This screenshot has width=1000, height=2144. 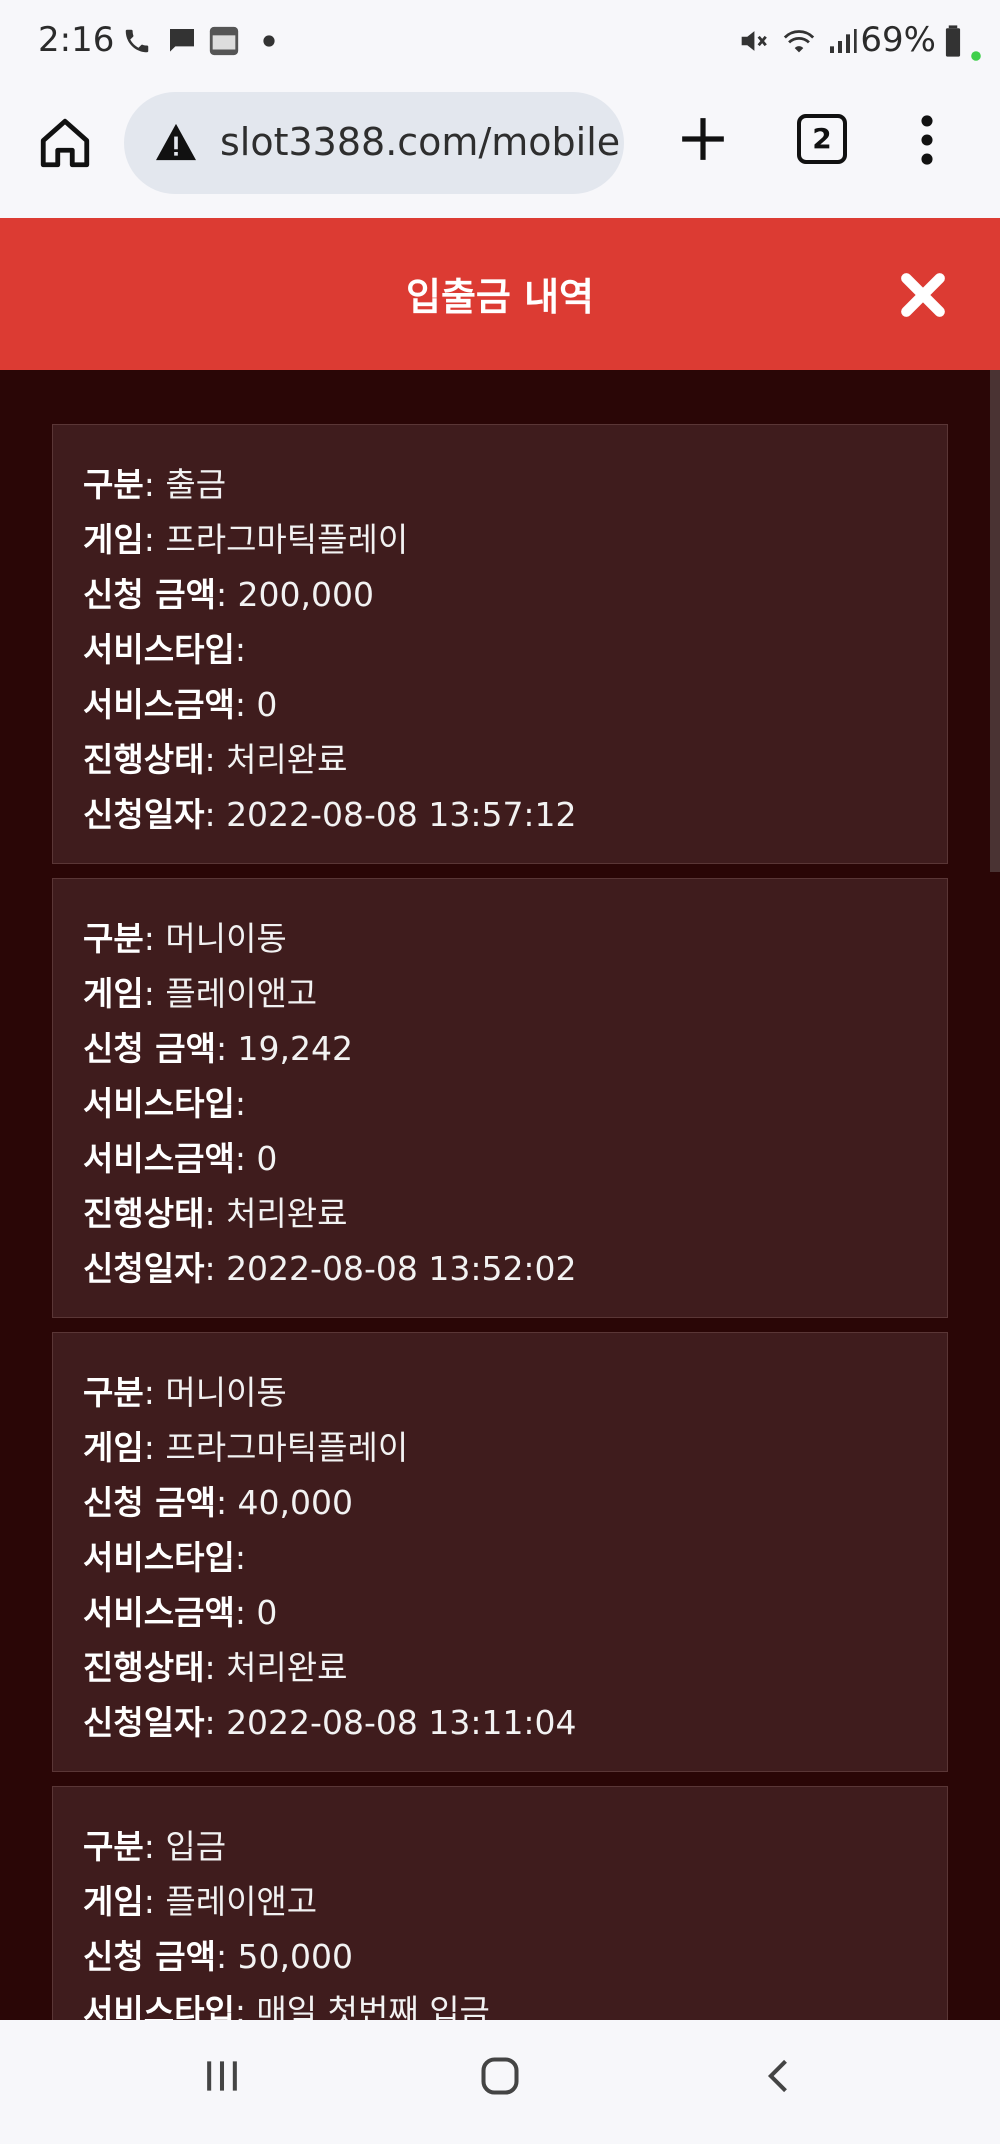 What do you see at coordinates (306, 594) in the screenshot?
I see `amount-value: 200,000` at bounding box center [306, 594].